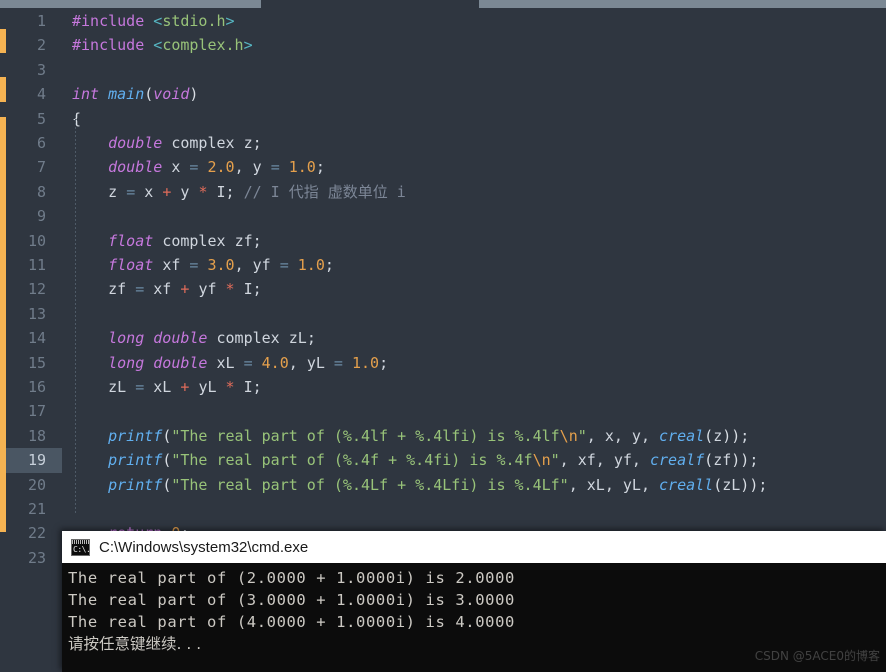 This screenshot has width=886, height=672. What do you see at coordinates (167, 387) in the screenshot?
I see `code-line: zL = xL + yL * I;` at bounding box center [167, 387].